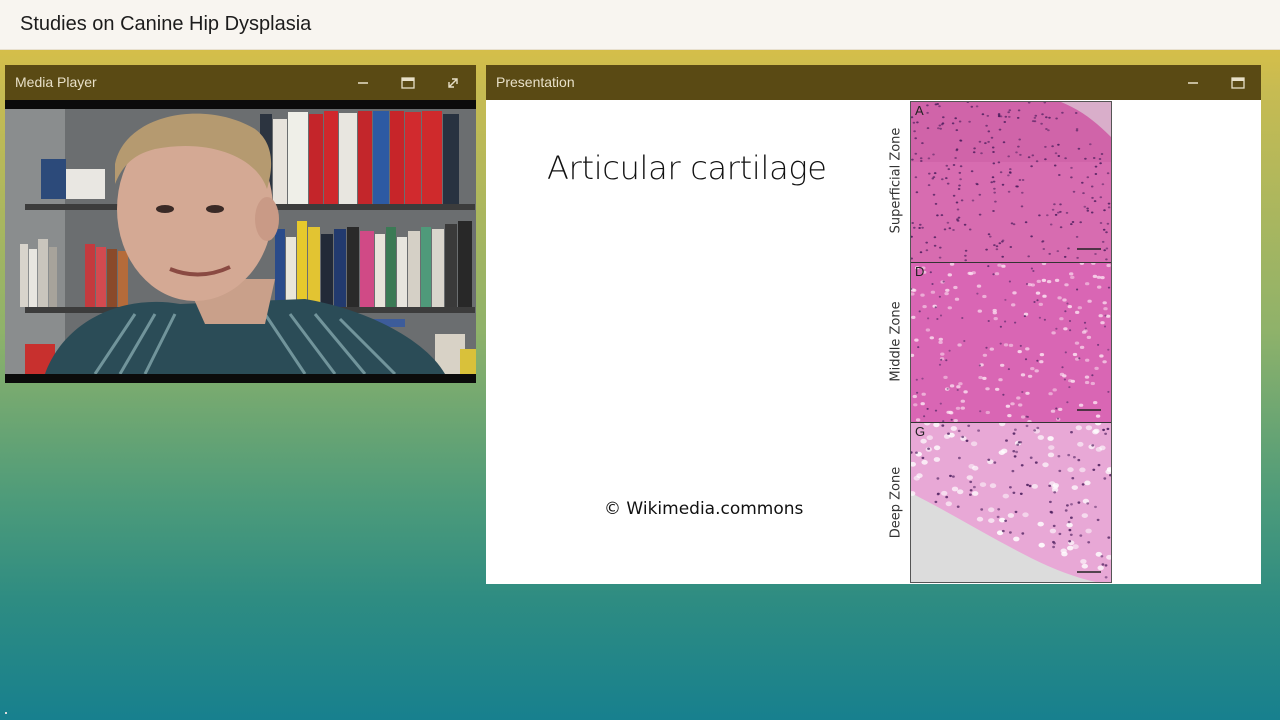 Image resolution: width=1280 pixels, height=720 pixels. What do you see at coordinates (896, 502) in the screenshot?
I see `zone-label-deep: Deep Zone` at bounding box center [896, 502].